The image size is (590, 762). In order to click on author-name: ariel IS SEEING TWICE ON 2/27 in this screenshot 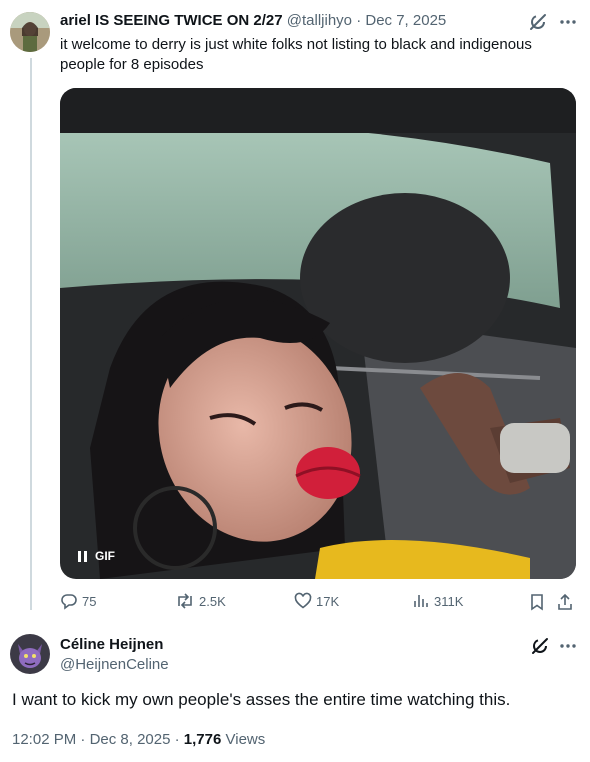, I will do `click(171, 20)`.